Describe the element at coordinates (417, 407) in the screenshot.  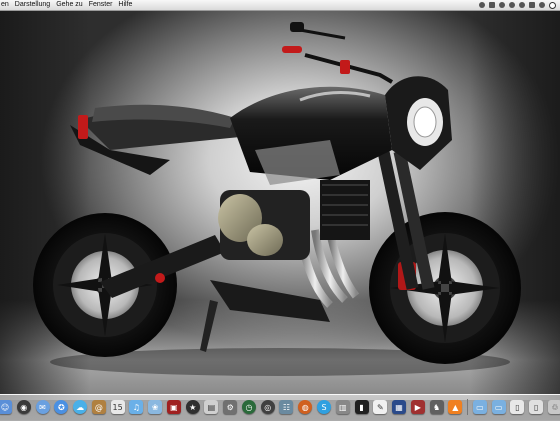
I see `media-icon: ▶` at that location.